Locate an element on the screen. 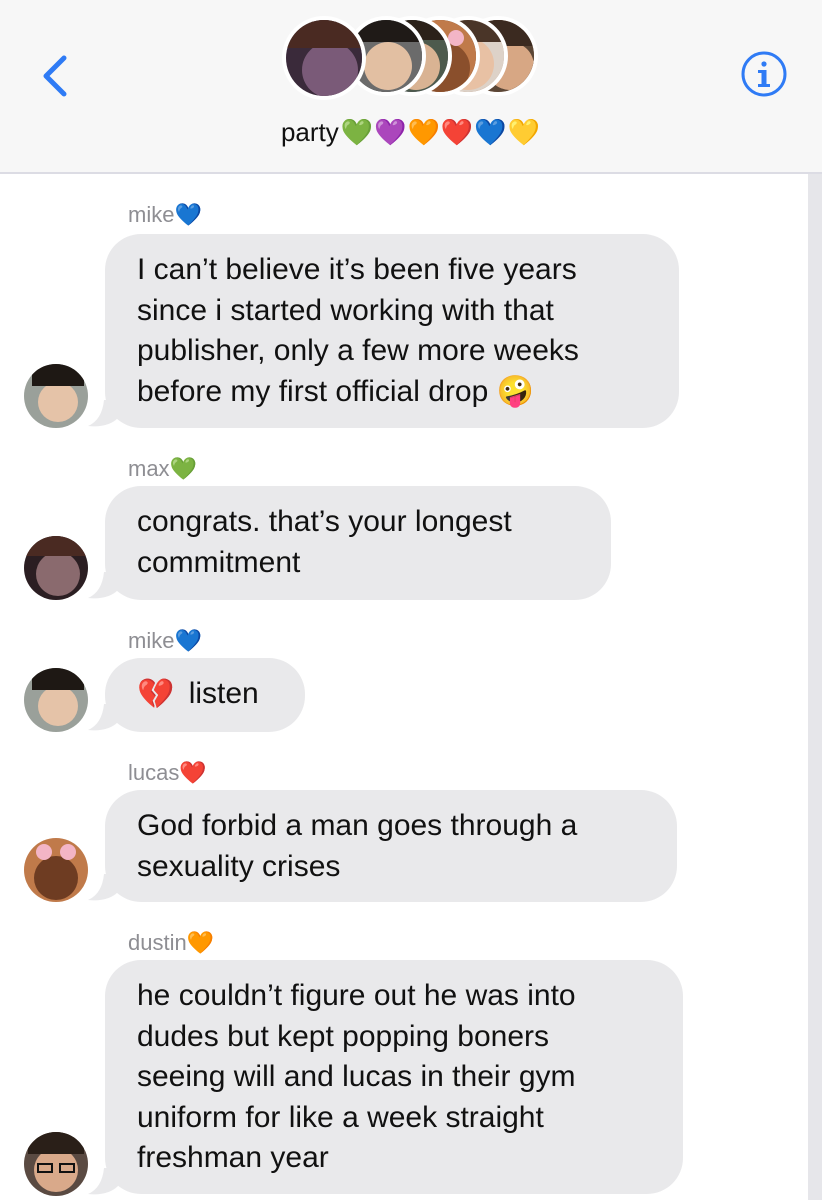 The image size is (822, 1200). message-text-line: congrats. that’s your longest is located at coordinates (324, 521).